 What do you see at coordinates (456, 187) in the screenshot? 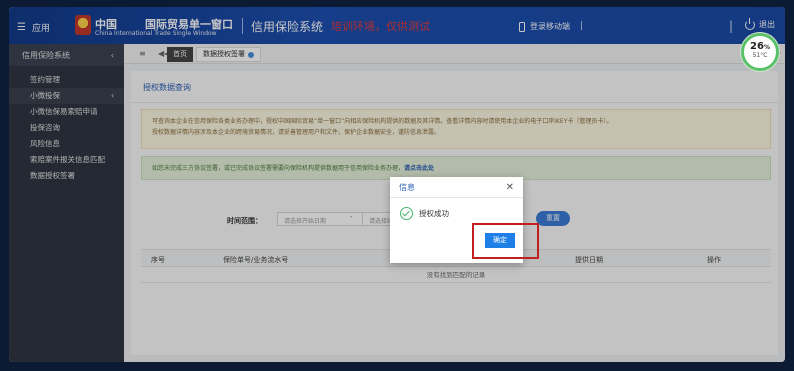
I see `dialog-header: 信息 ✕` at bounding box center [456, 187].